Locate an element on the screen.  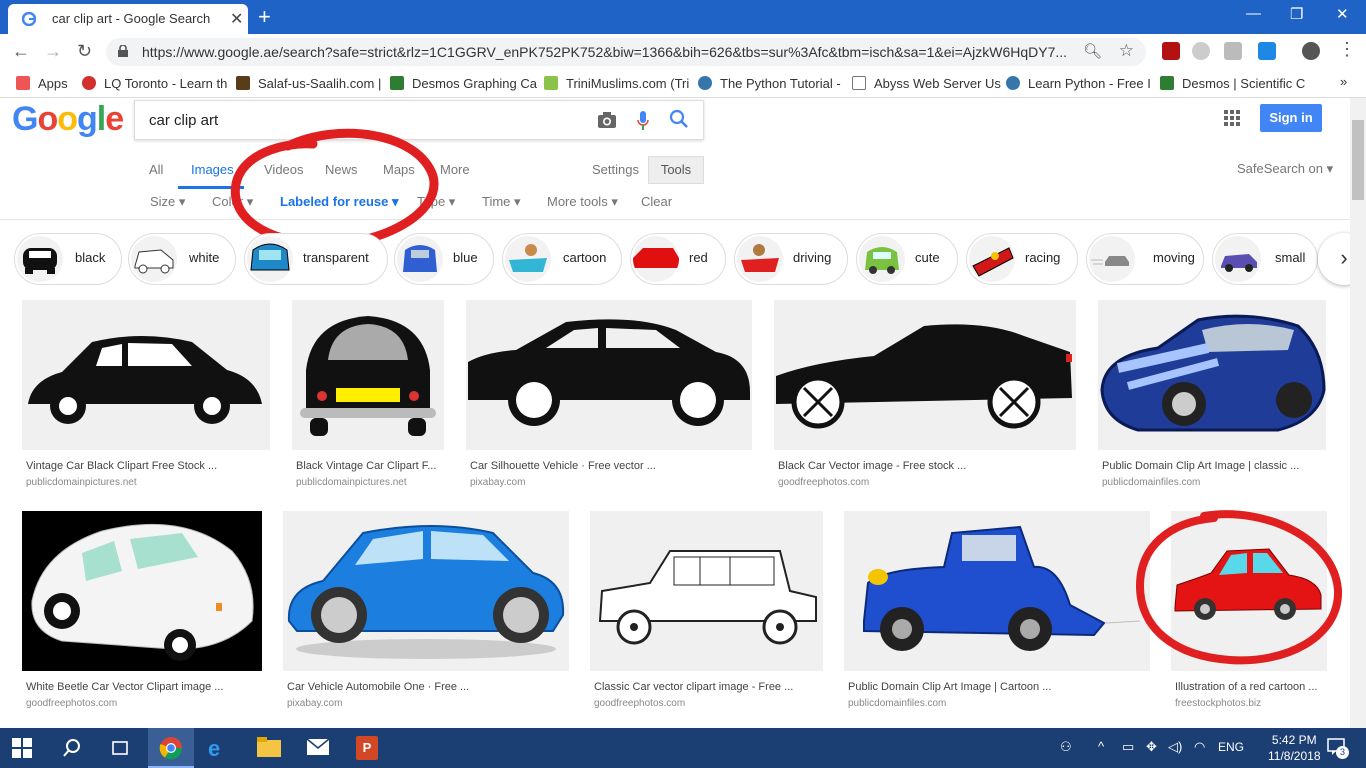
browser-tab: car clip art - Google Search ✕ is located at coordinates (128, 19).